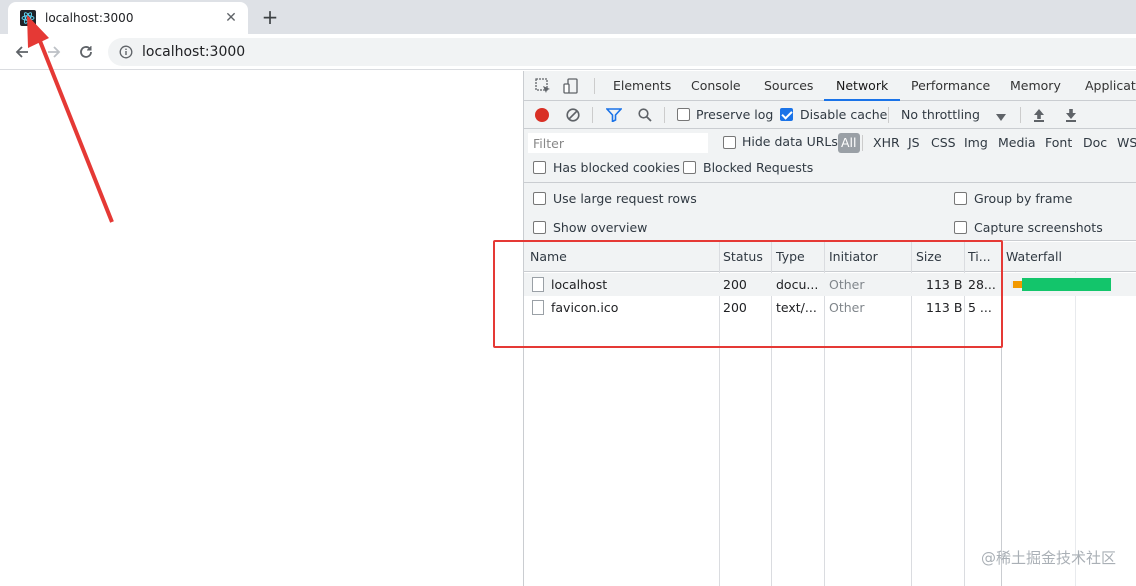 The width and height of the screenshot is (1136, 586). I want to click on device-toolbar-icon, so click(571, 86).